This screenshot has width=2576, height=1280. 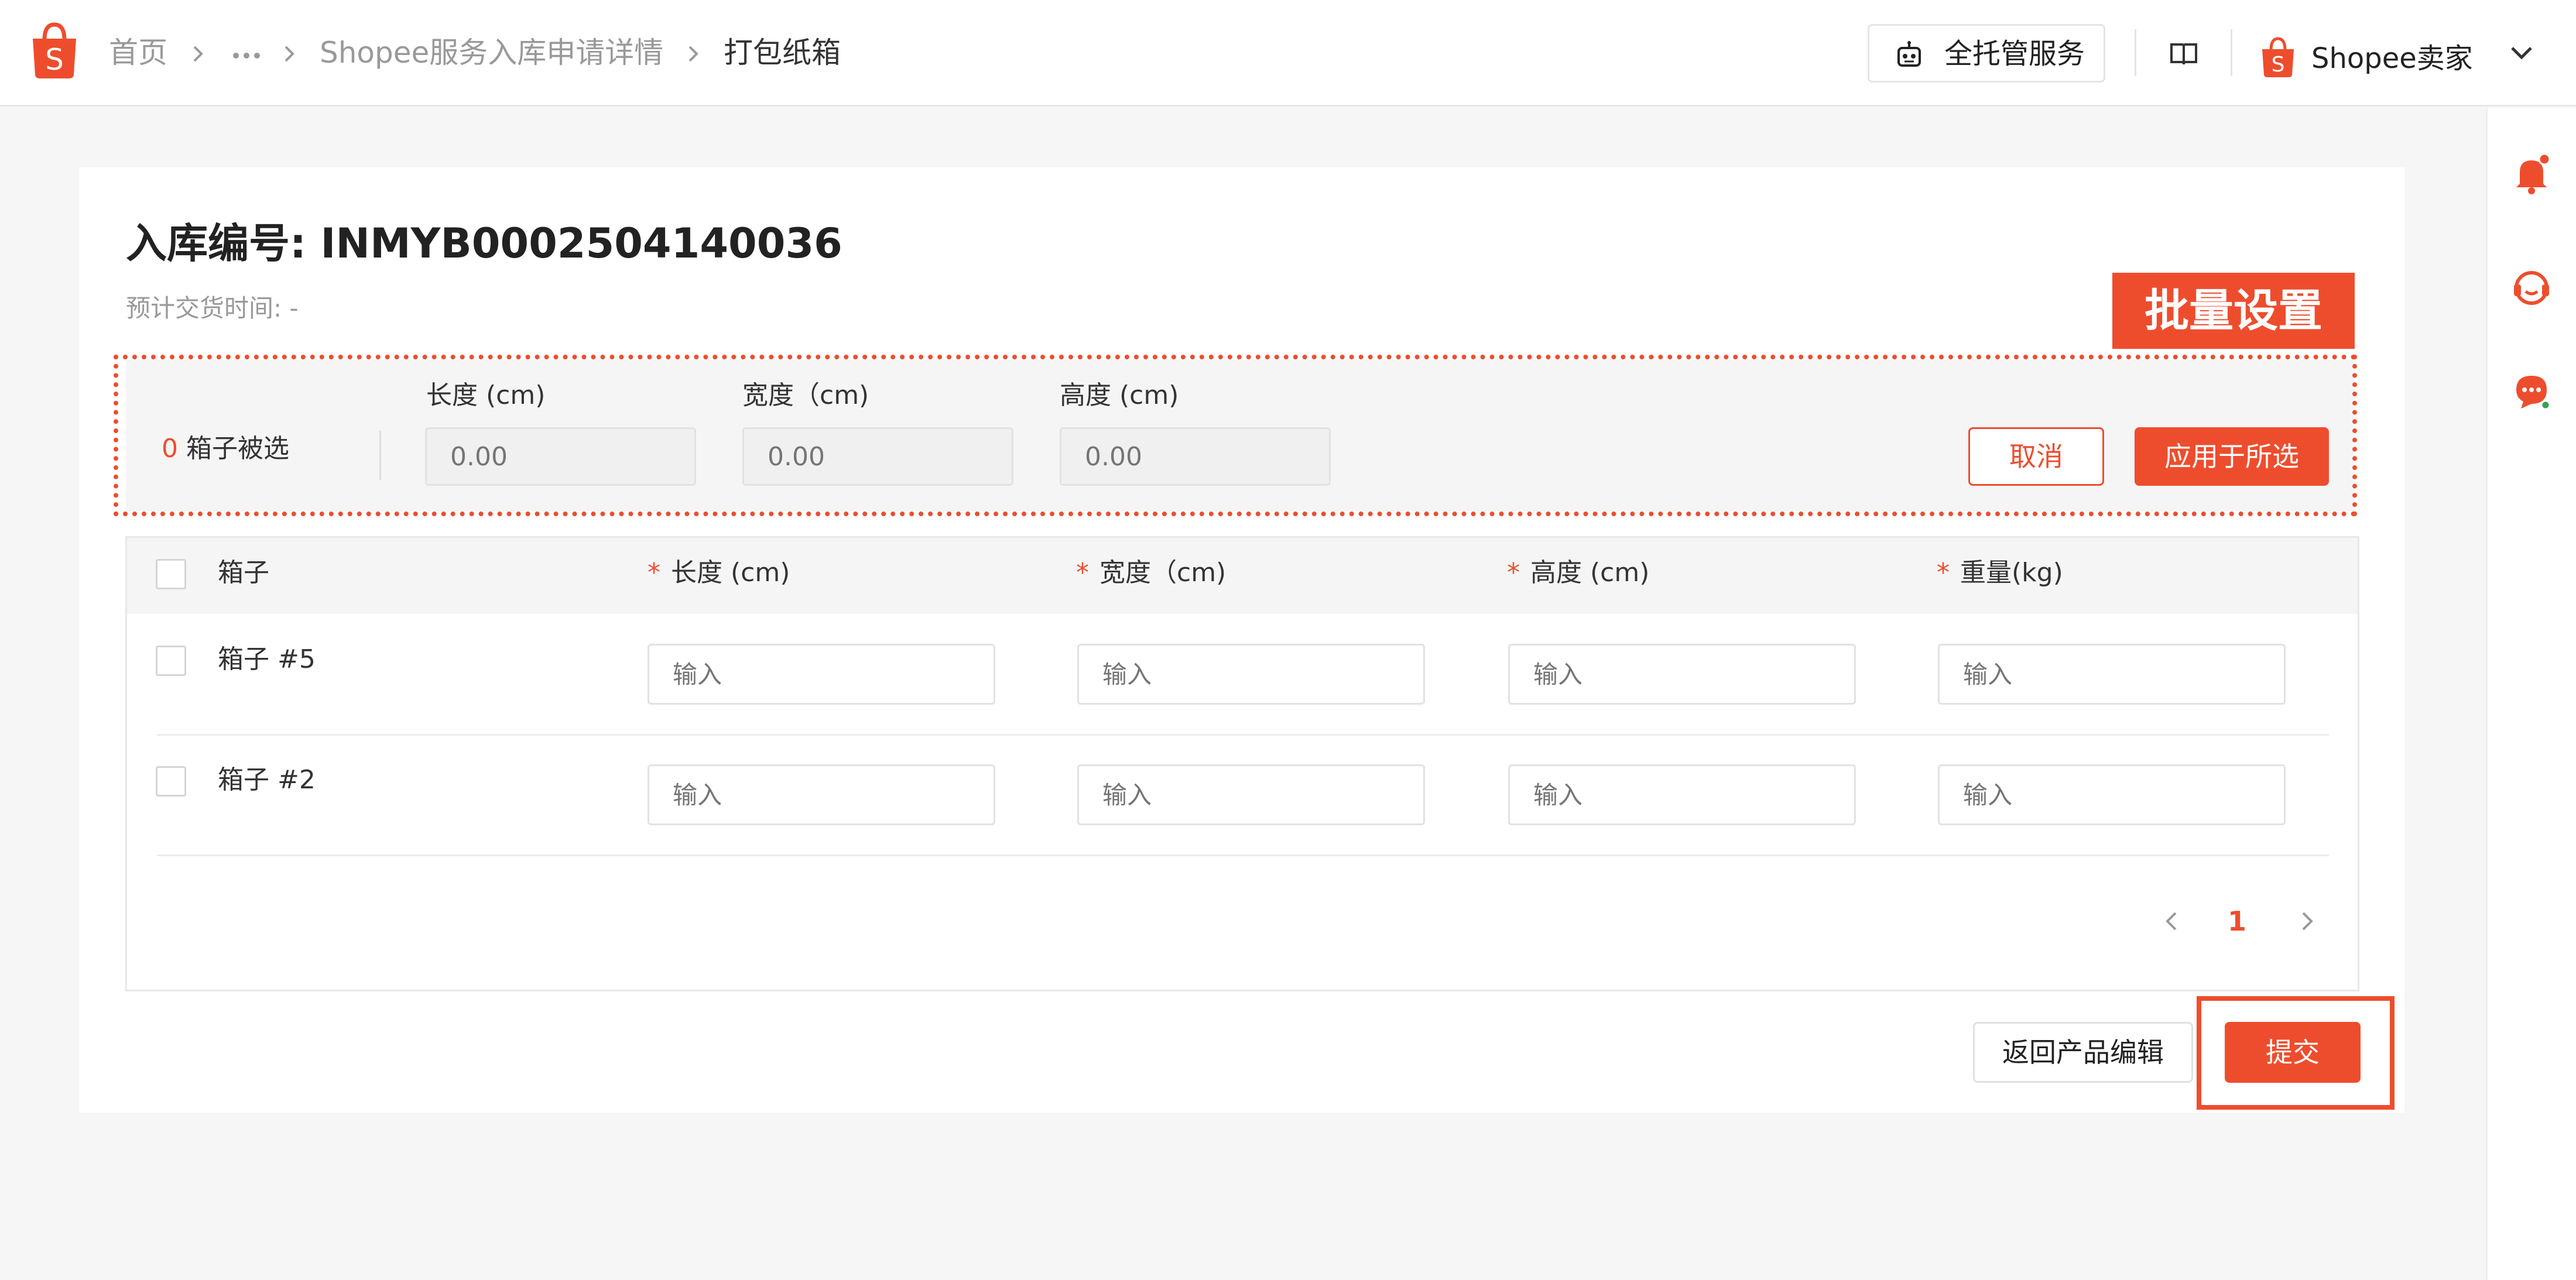 What do you see at coordinates (2036, 456) in the screenshot?
I see `cancel-button: 取消` at bounding box center [2036, 456].